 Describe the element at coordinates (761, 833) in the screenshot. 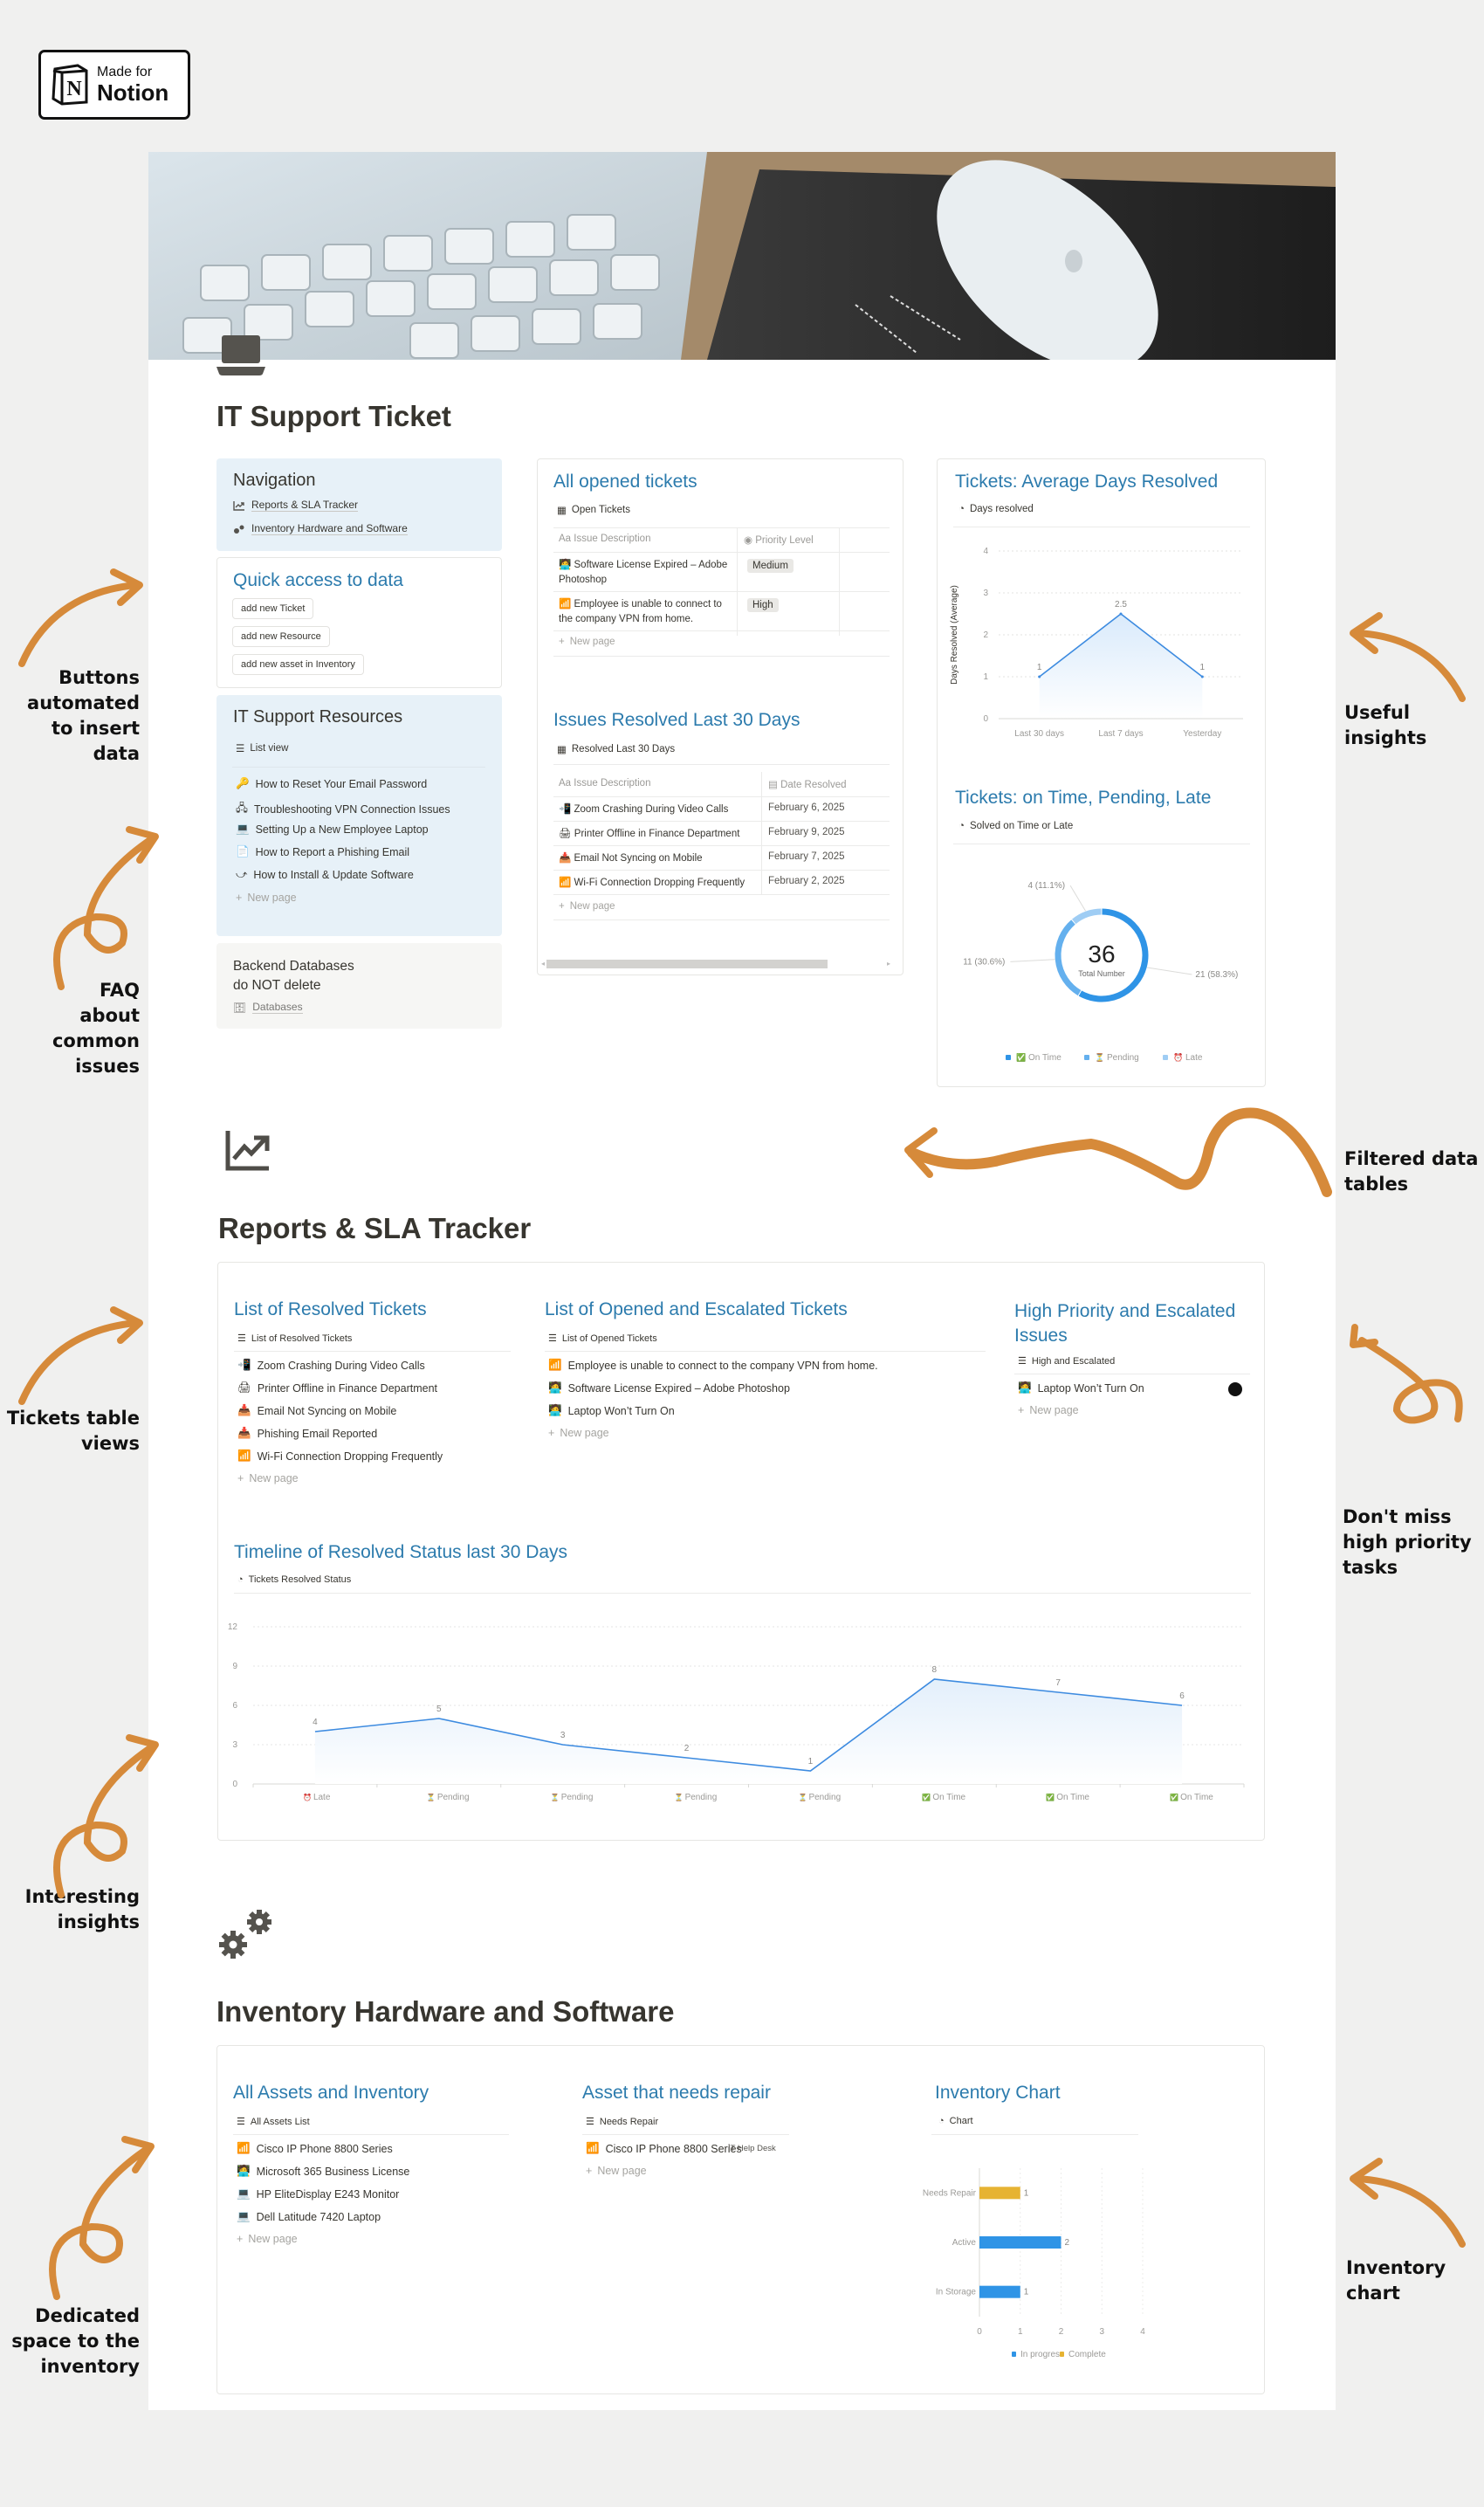

I see `column-divider` at that location.